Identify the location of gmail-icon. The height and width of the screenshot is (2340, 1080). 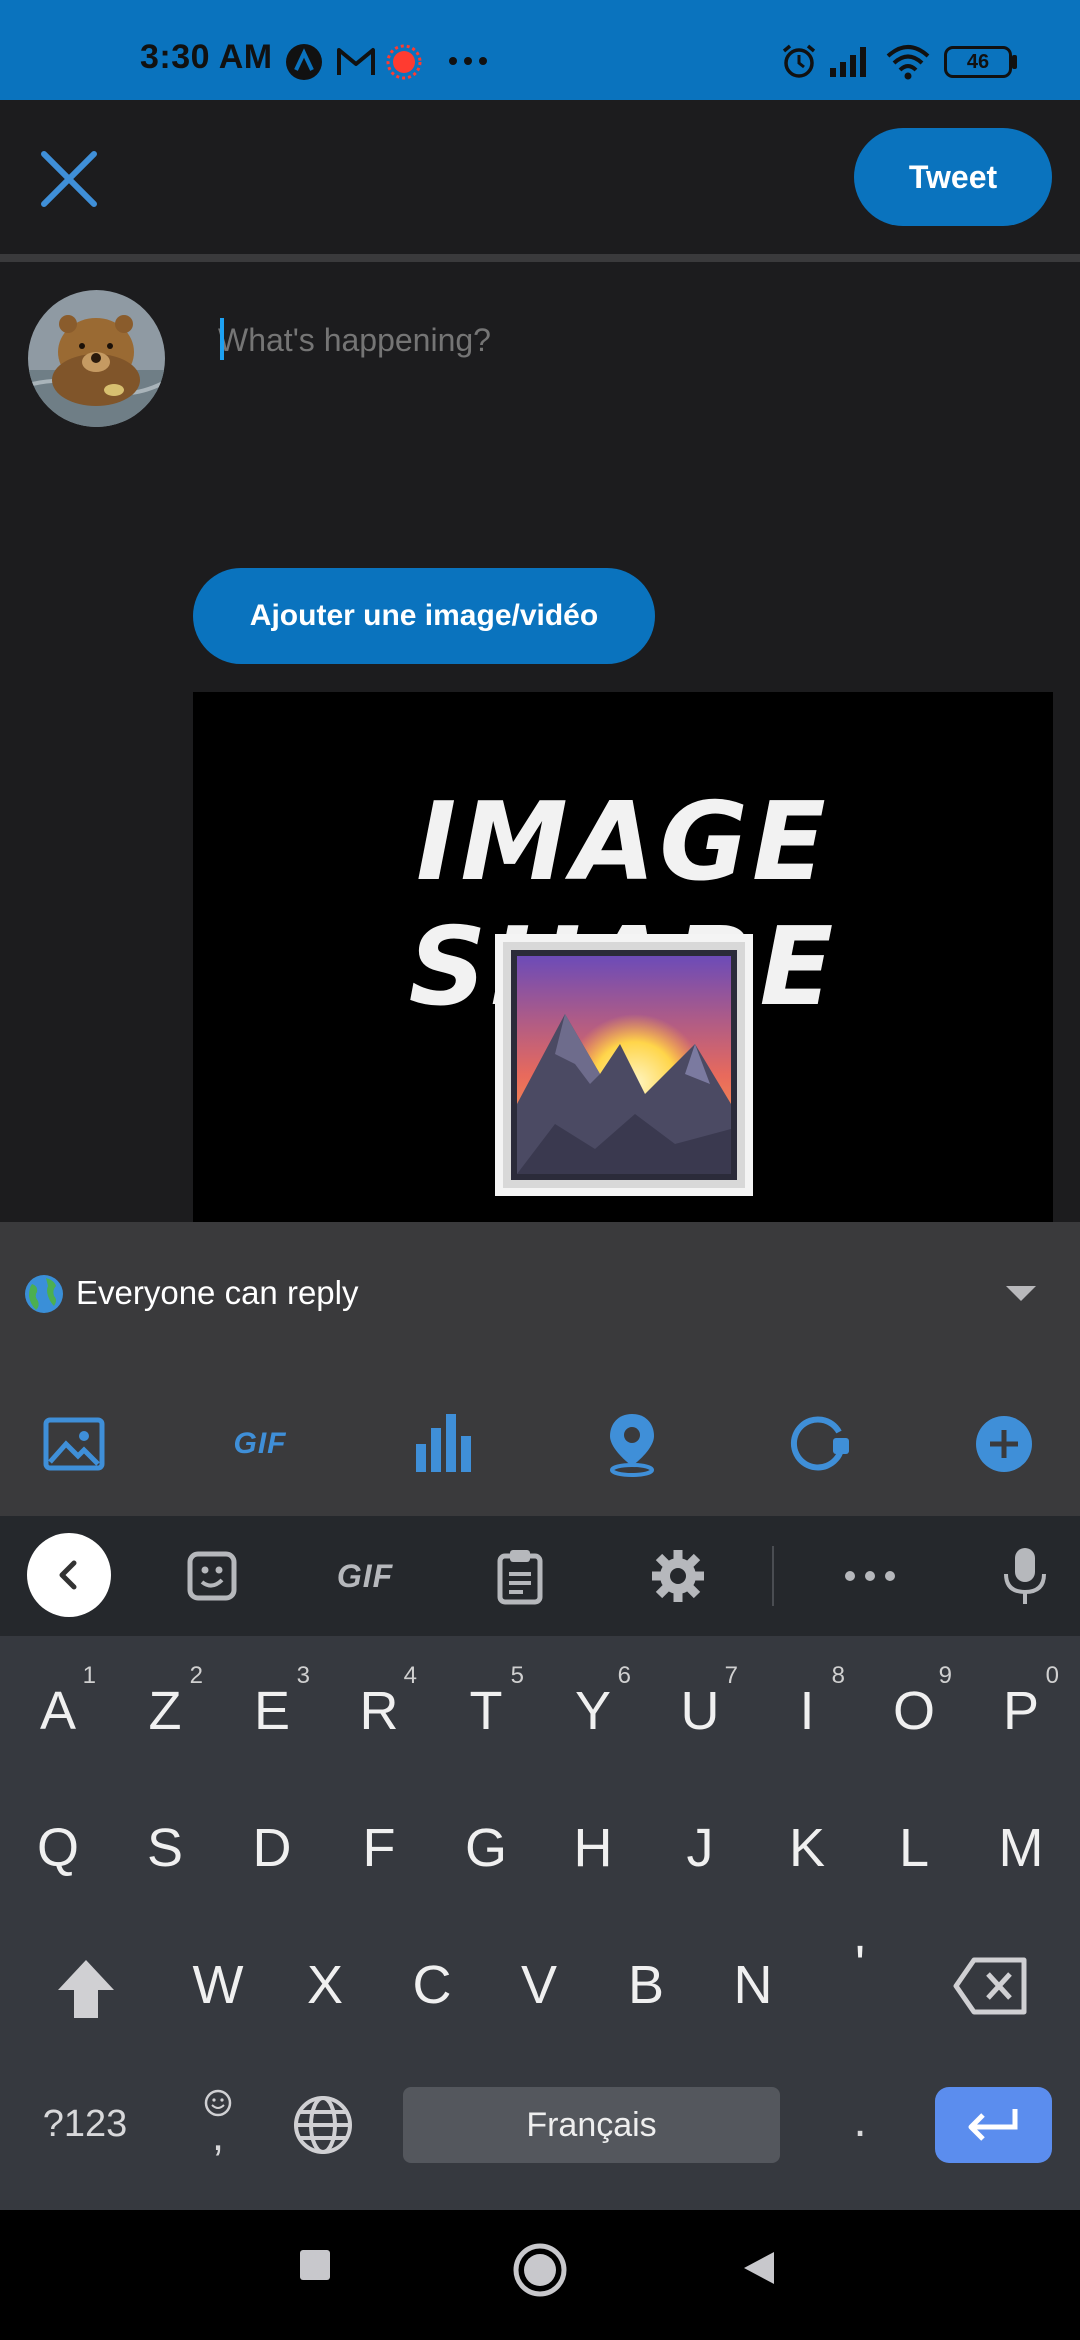
(356, 61).